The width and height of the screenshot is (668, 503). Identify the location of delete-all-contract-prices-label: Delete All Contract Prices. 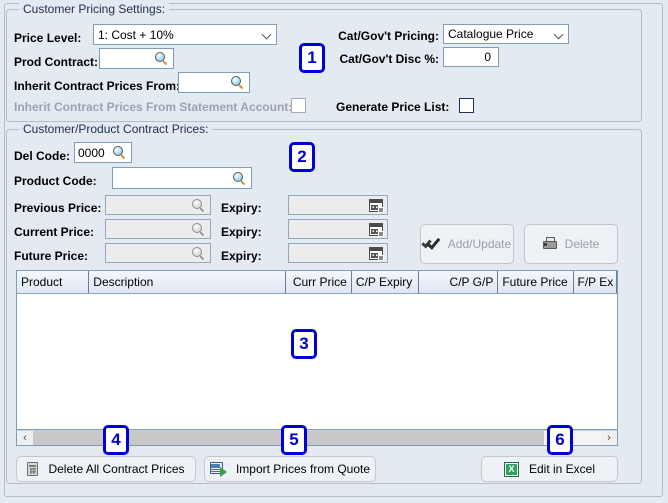
(116, 469).